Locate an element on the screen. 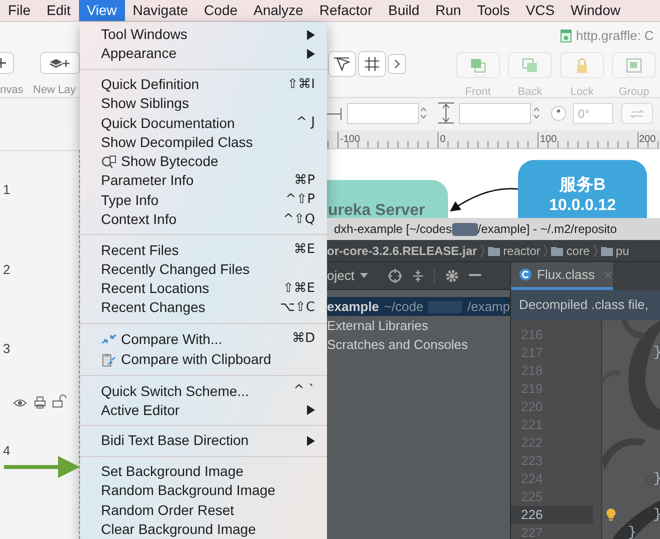 Image resolution: width=660 pixels, height=539 pixels. grid-tool-button is located at coordinates (372, 64).